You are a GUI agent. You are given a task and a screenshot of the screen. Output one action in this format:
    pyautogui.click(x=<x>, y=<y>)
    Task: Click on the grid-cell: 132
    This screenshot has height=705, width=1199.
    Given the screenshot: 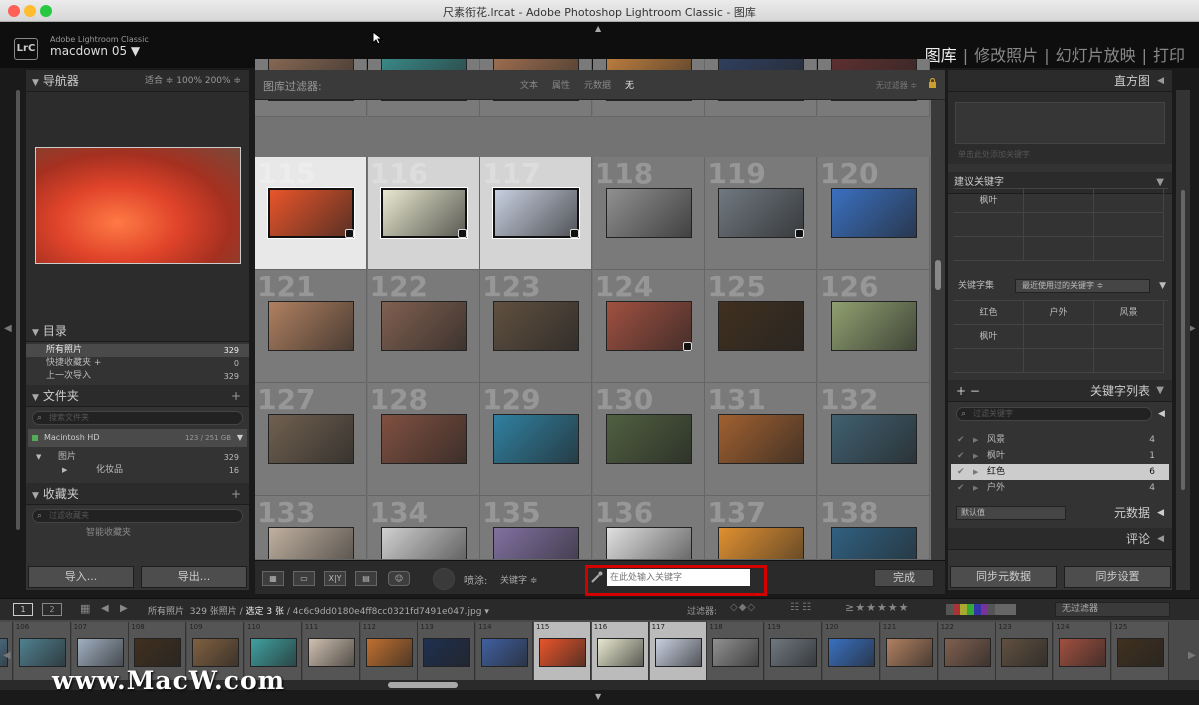 What is the action you would take?
    pyautogui.click(x=874, y=439)
    